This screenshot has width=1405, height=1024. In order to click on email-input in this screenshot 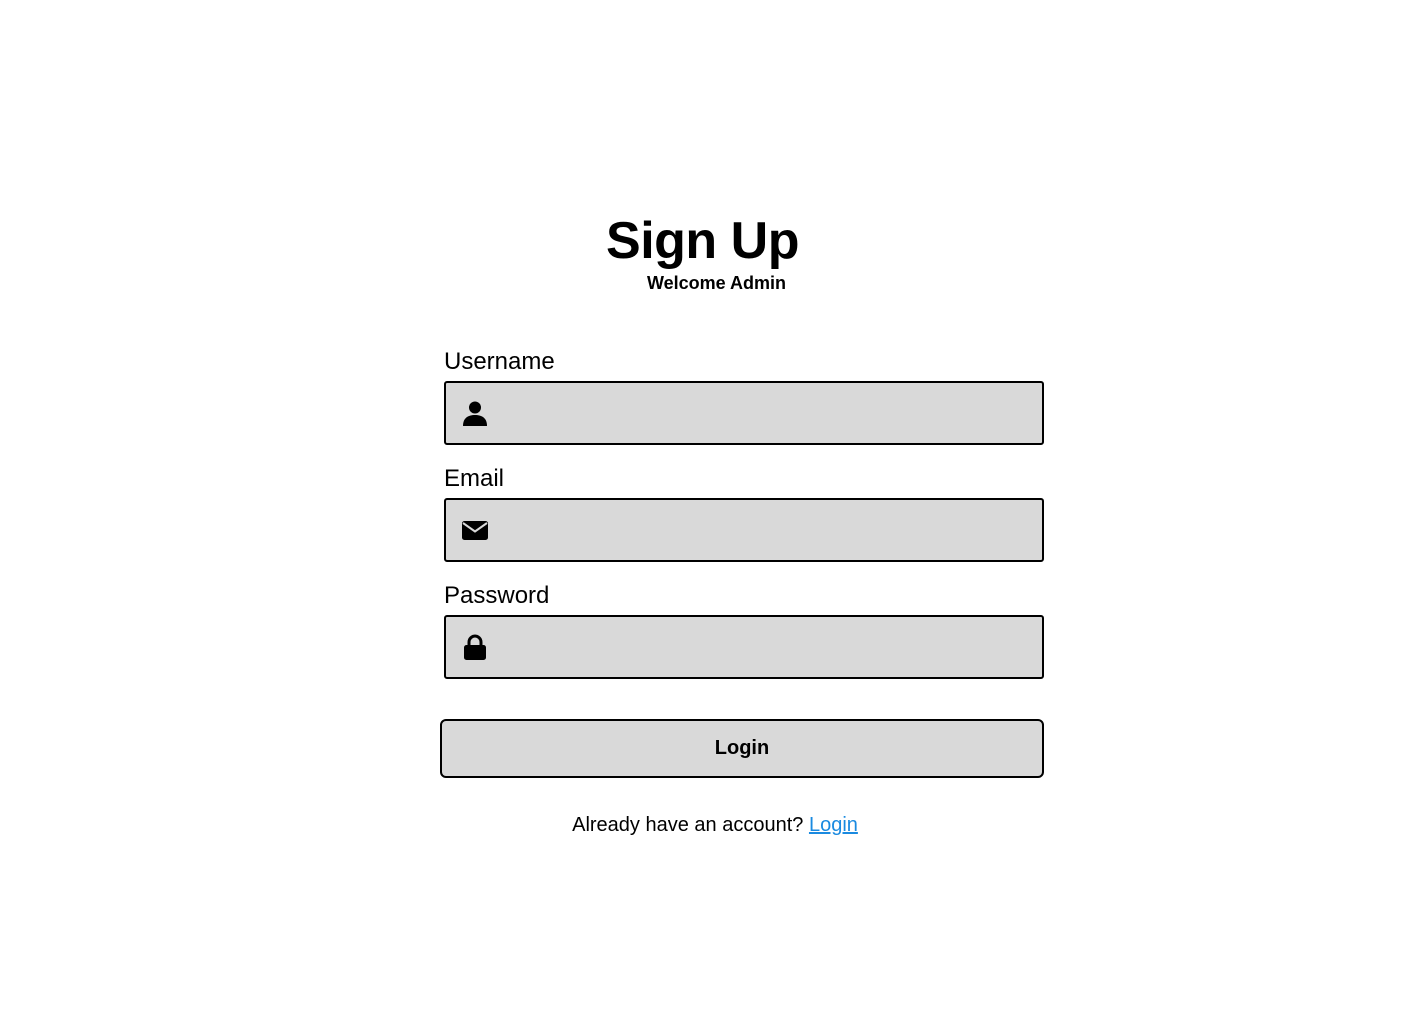, I will do `click(769, 530)`.